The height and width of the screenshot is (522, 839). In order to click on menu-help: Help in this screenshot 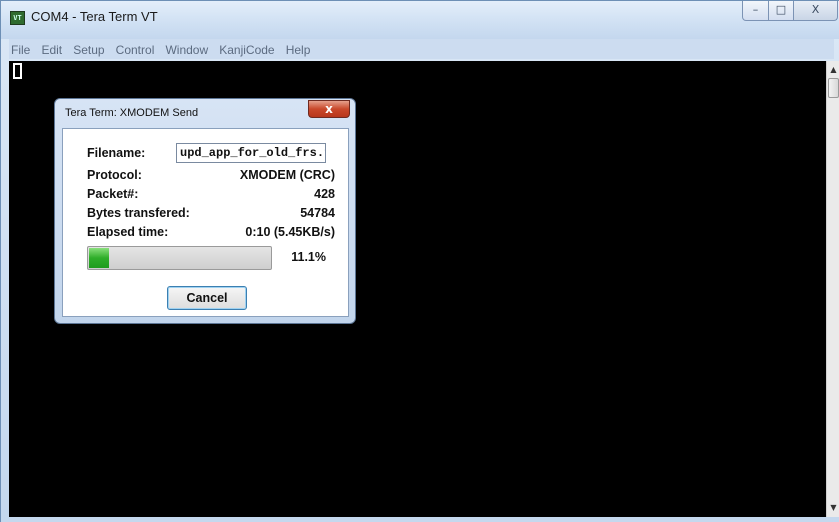, I will do `click(299, 48)`.